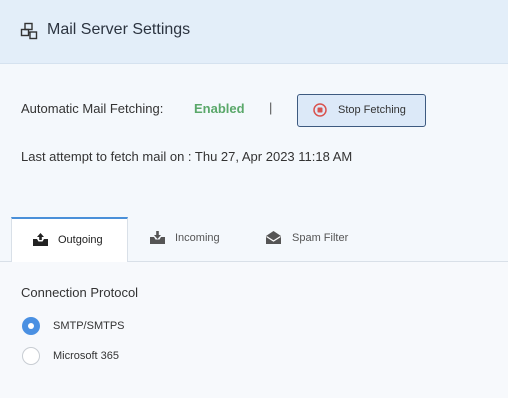  I want to click on server-settings-icon, so click(29, 31).